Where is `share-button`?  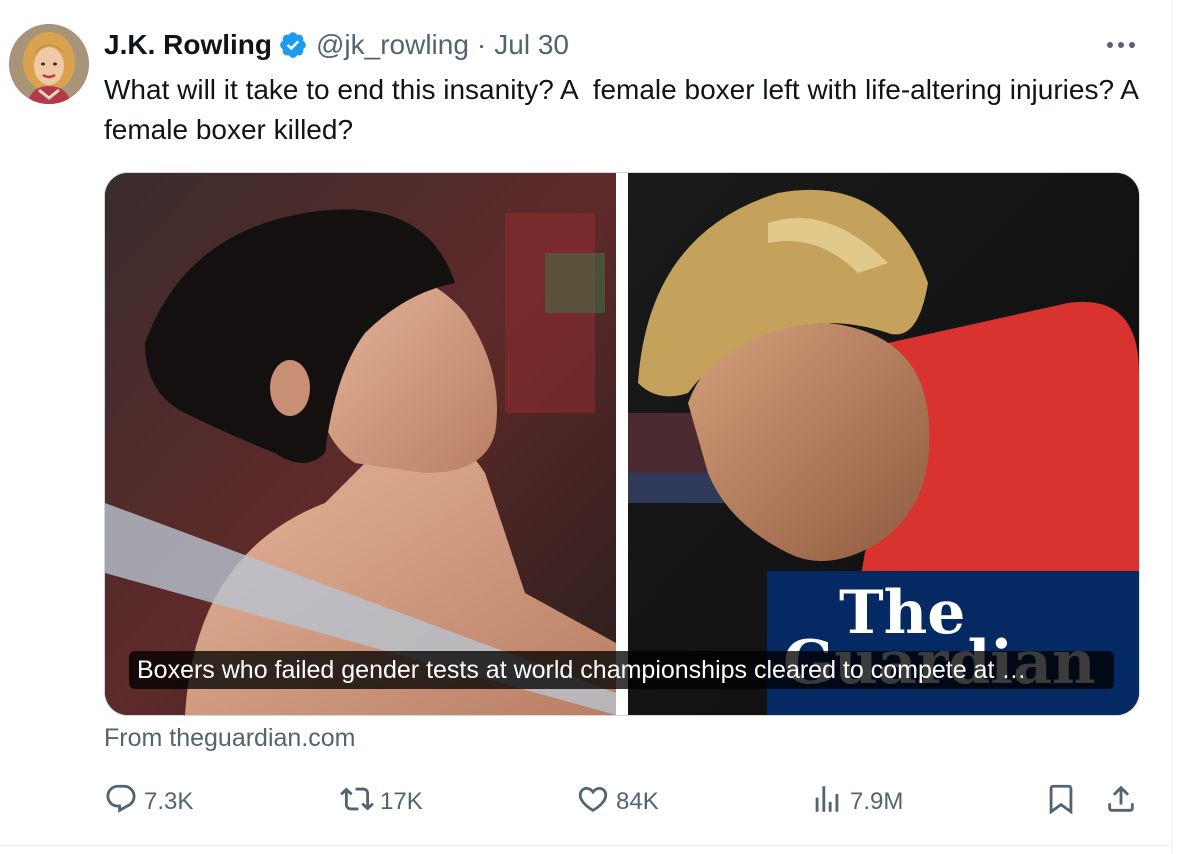
share-button is located at coordinates (1121, 802).